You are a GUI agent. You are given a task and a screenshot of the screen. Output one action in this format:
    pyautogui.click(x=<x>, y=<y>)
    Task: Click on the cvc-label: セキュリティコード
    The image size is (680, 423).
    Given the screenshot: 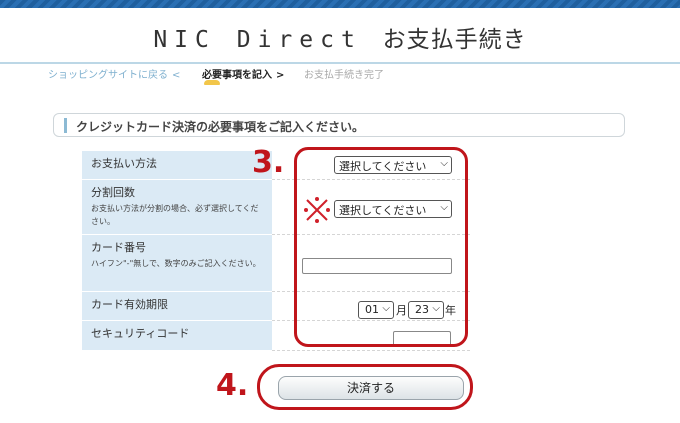 What is the action you would take?
    pyautogui.click(x=177, y=336)
    